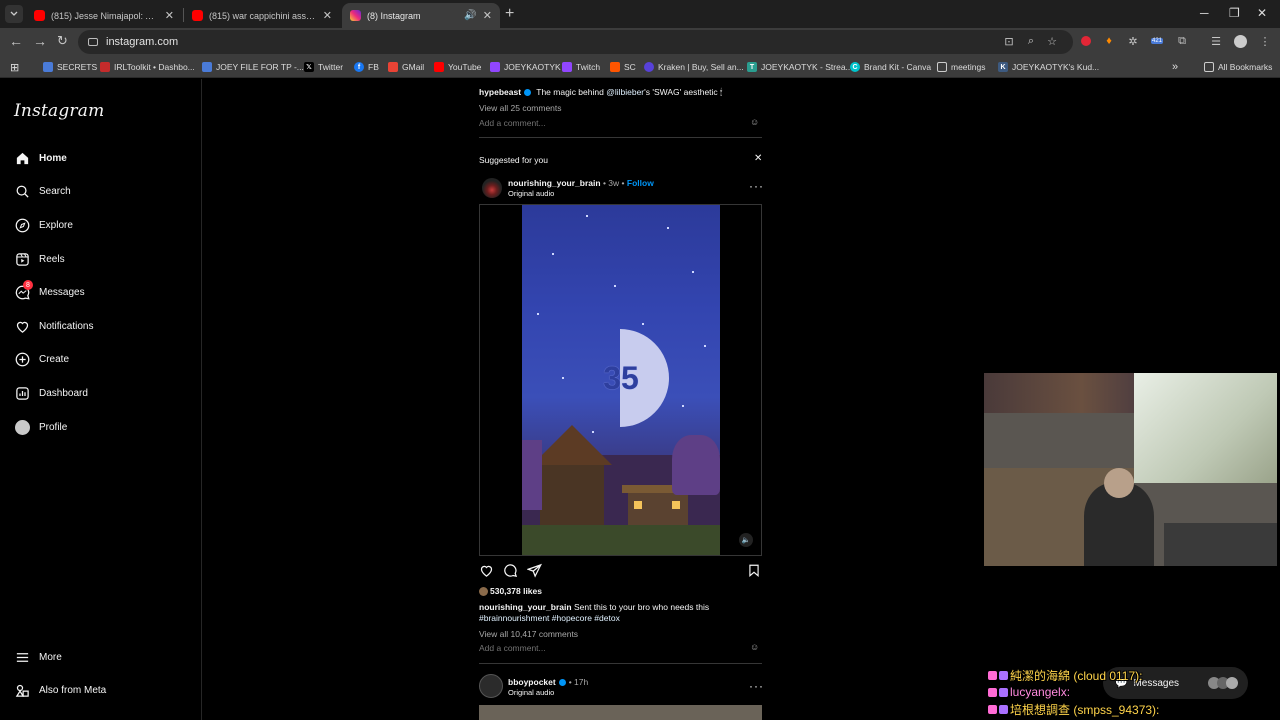 The height and width of the screenshot is (720, 1280). What do you see at coordinates (470, 15) in the screenshot?
I see `speaker-icon: 🔊` at bounding box center [470, 15].